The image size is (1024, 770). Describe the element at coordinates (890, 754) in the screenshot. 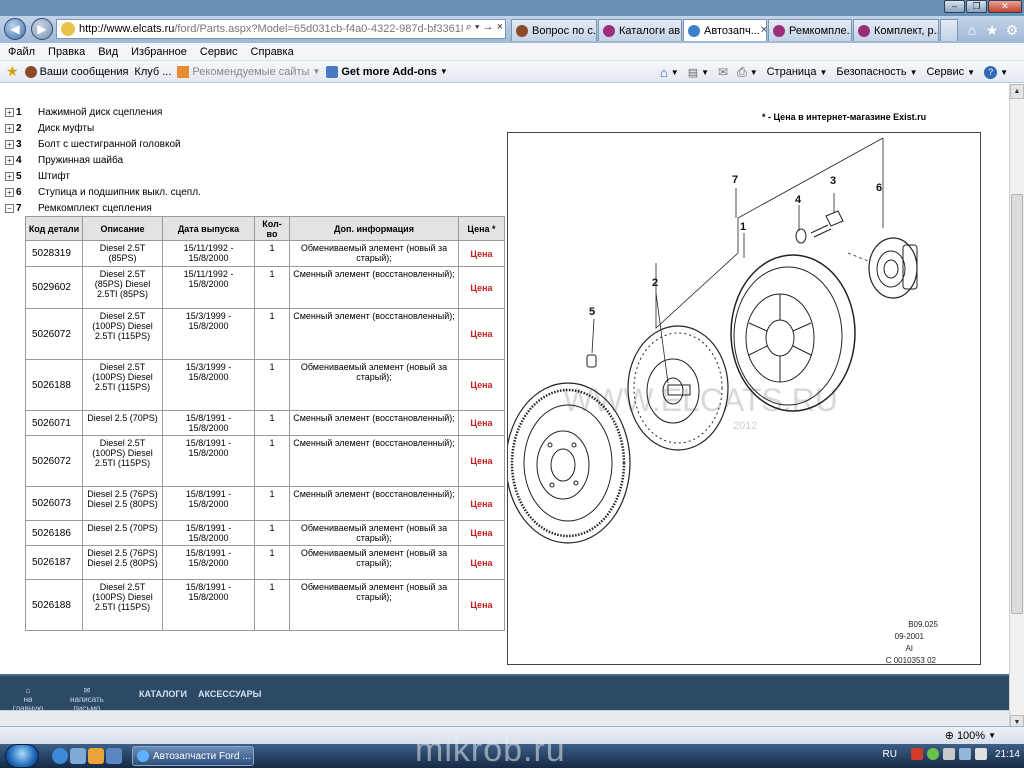

I see `language-indicator: RU` at that location.